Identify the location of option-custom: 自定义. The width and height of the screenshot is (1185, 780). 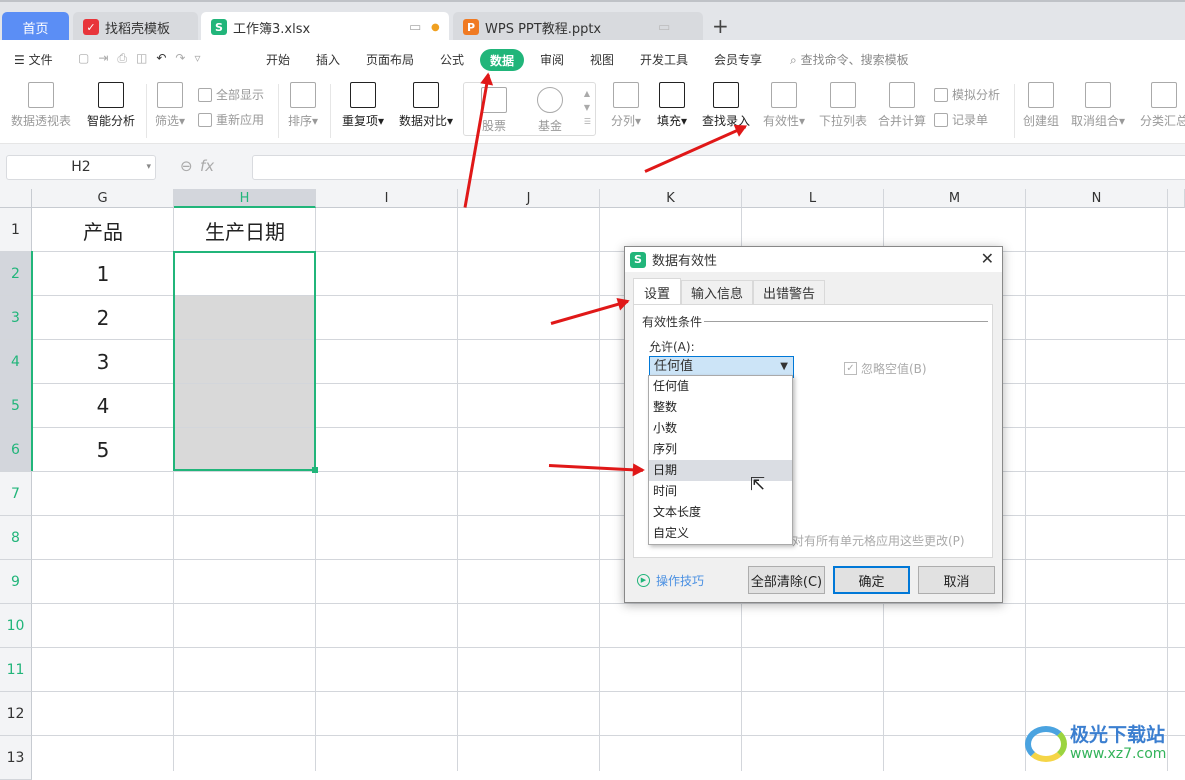
(720, 533).